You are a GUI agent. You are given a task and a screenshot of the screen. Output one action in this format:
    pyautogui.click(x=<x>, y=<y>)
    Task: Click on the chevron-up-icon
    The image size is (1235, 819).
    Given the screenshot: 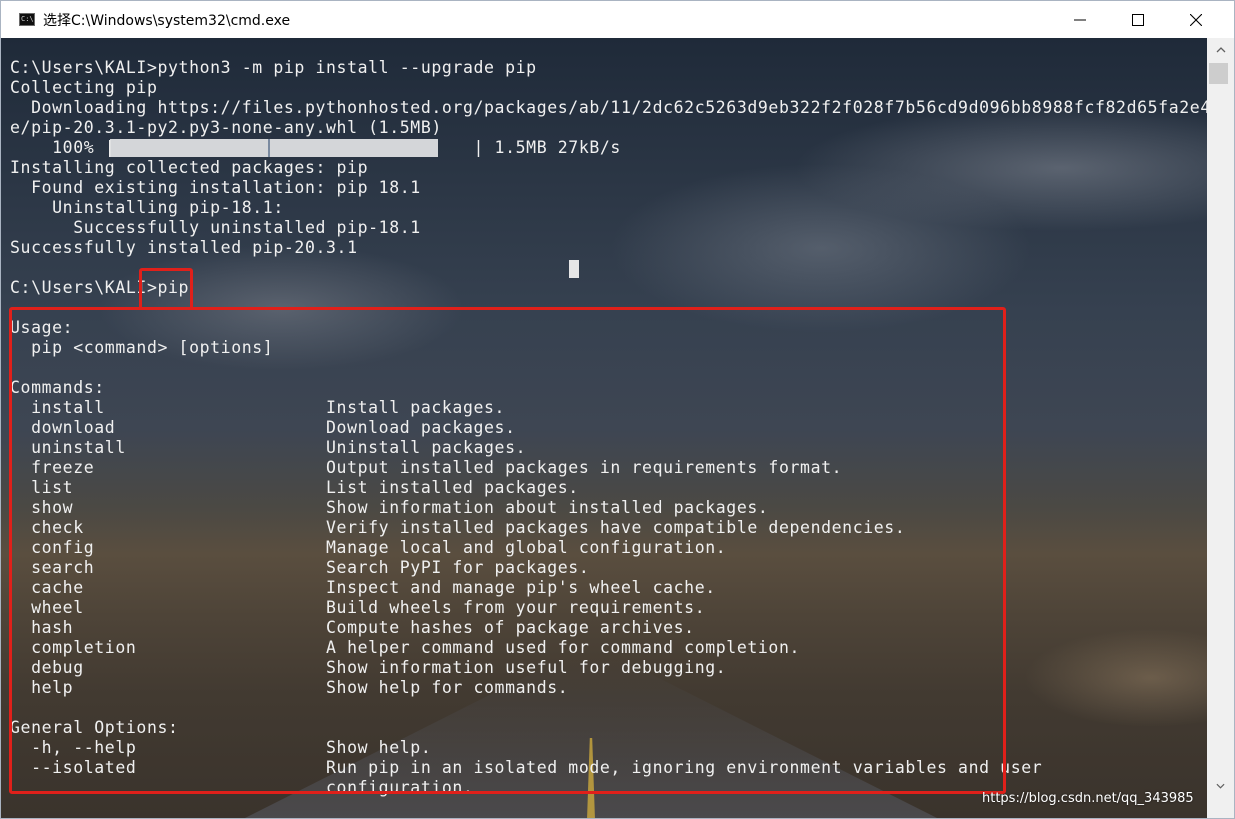 What is the action you would take?
    pyautogui.click(x=1220, y=50)
    